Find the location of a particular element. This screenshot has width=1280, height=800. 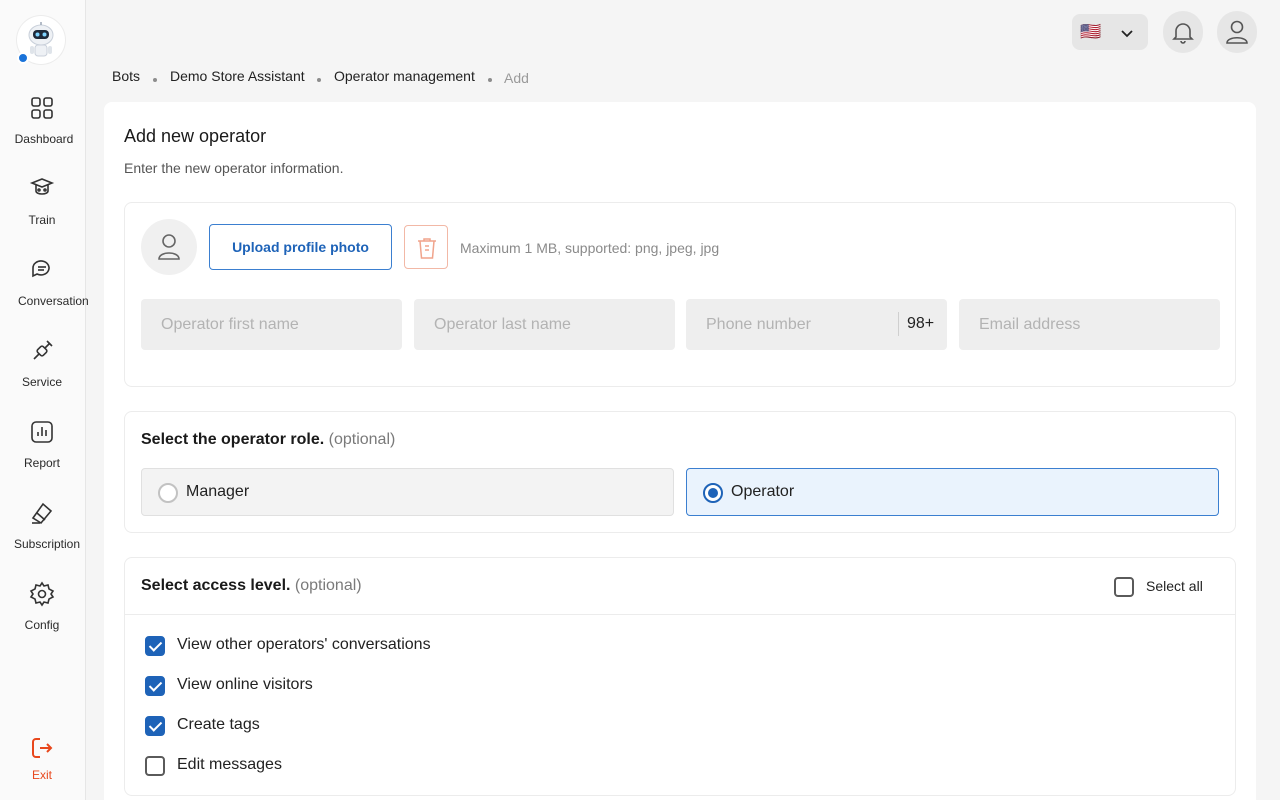

sidebar-item-dashboard: Dashboard is located at coordinates (43, 124).